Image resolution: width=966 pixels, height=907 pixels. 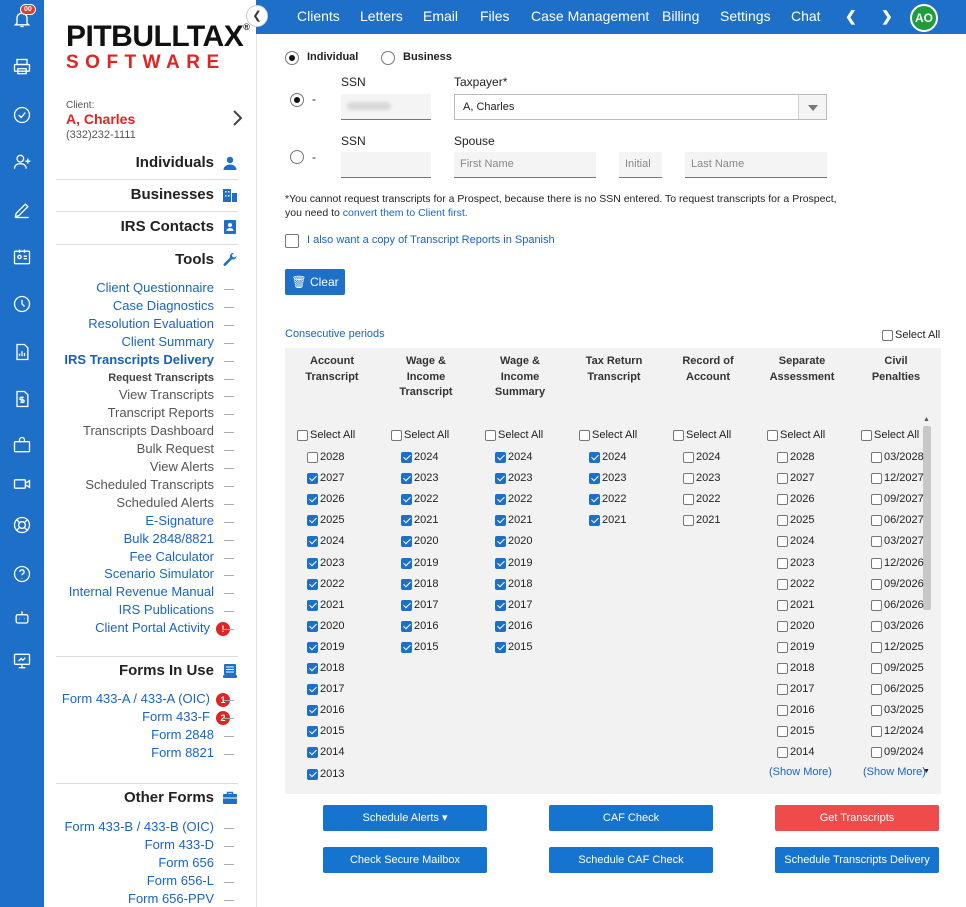 I want to click on sidebar-other-form: Form 433-D, so click(x=179, y=844).